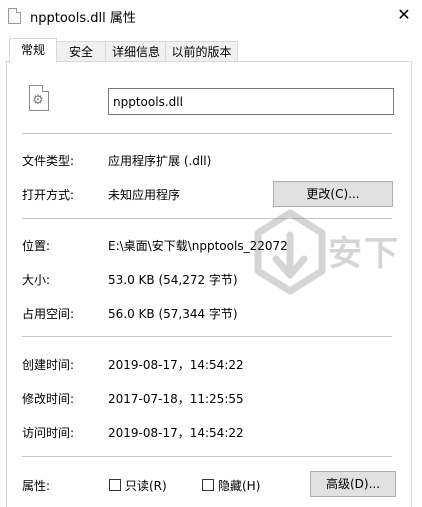 The height and width of the screenshot is (507, 422). I want to click on file-icon, so click(14, 16).